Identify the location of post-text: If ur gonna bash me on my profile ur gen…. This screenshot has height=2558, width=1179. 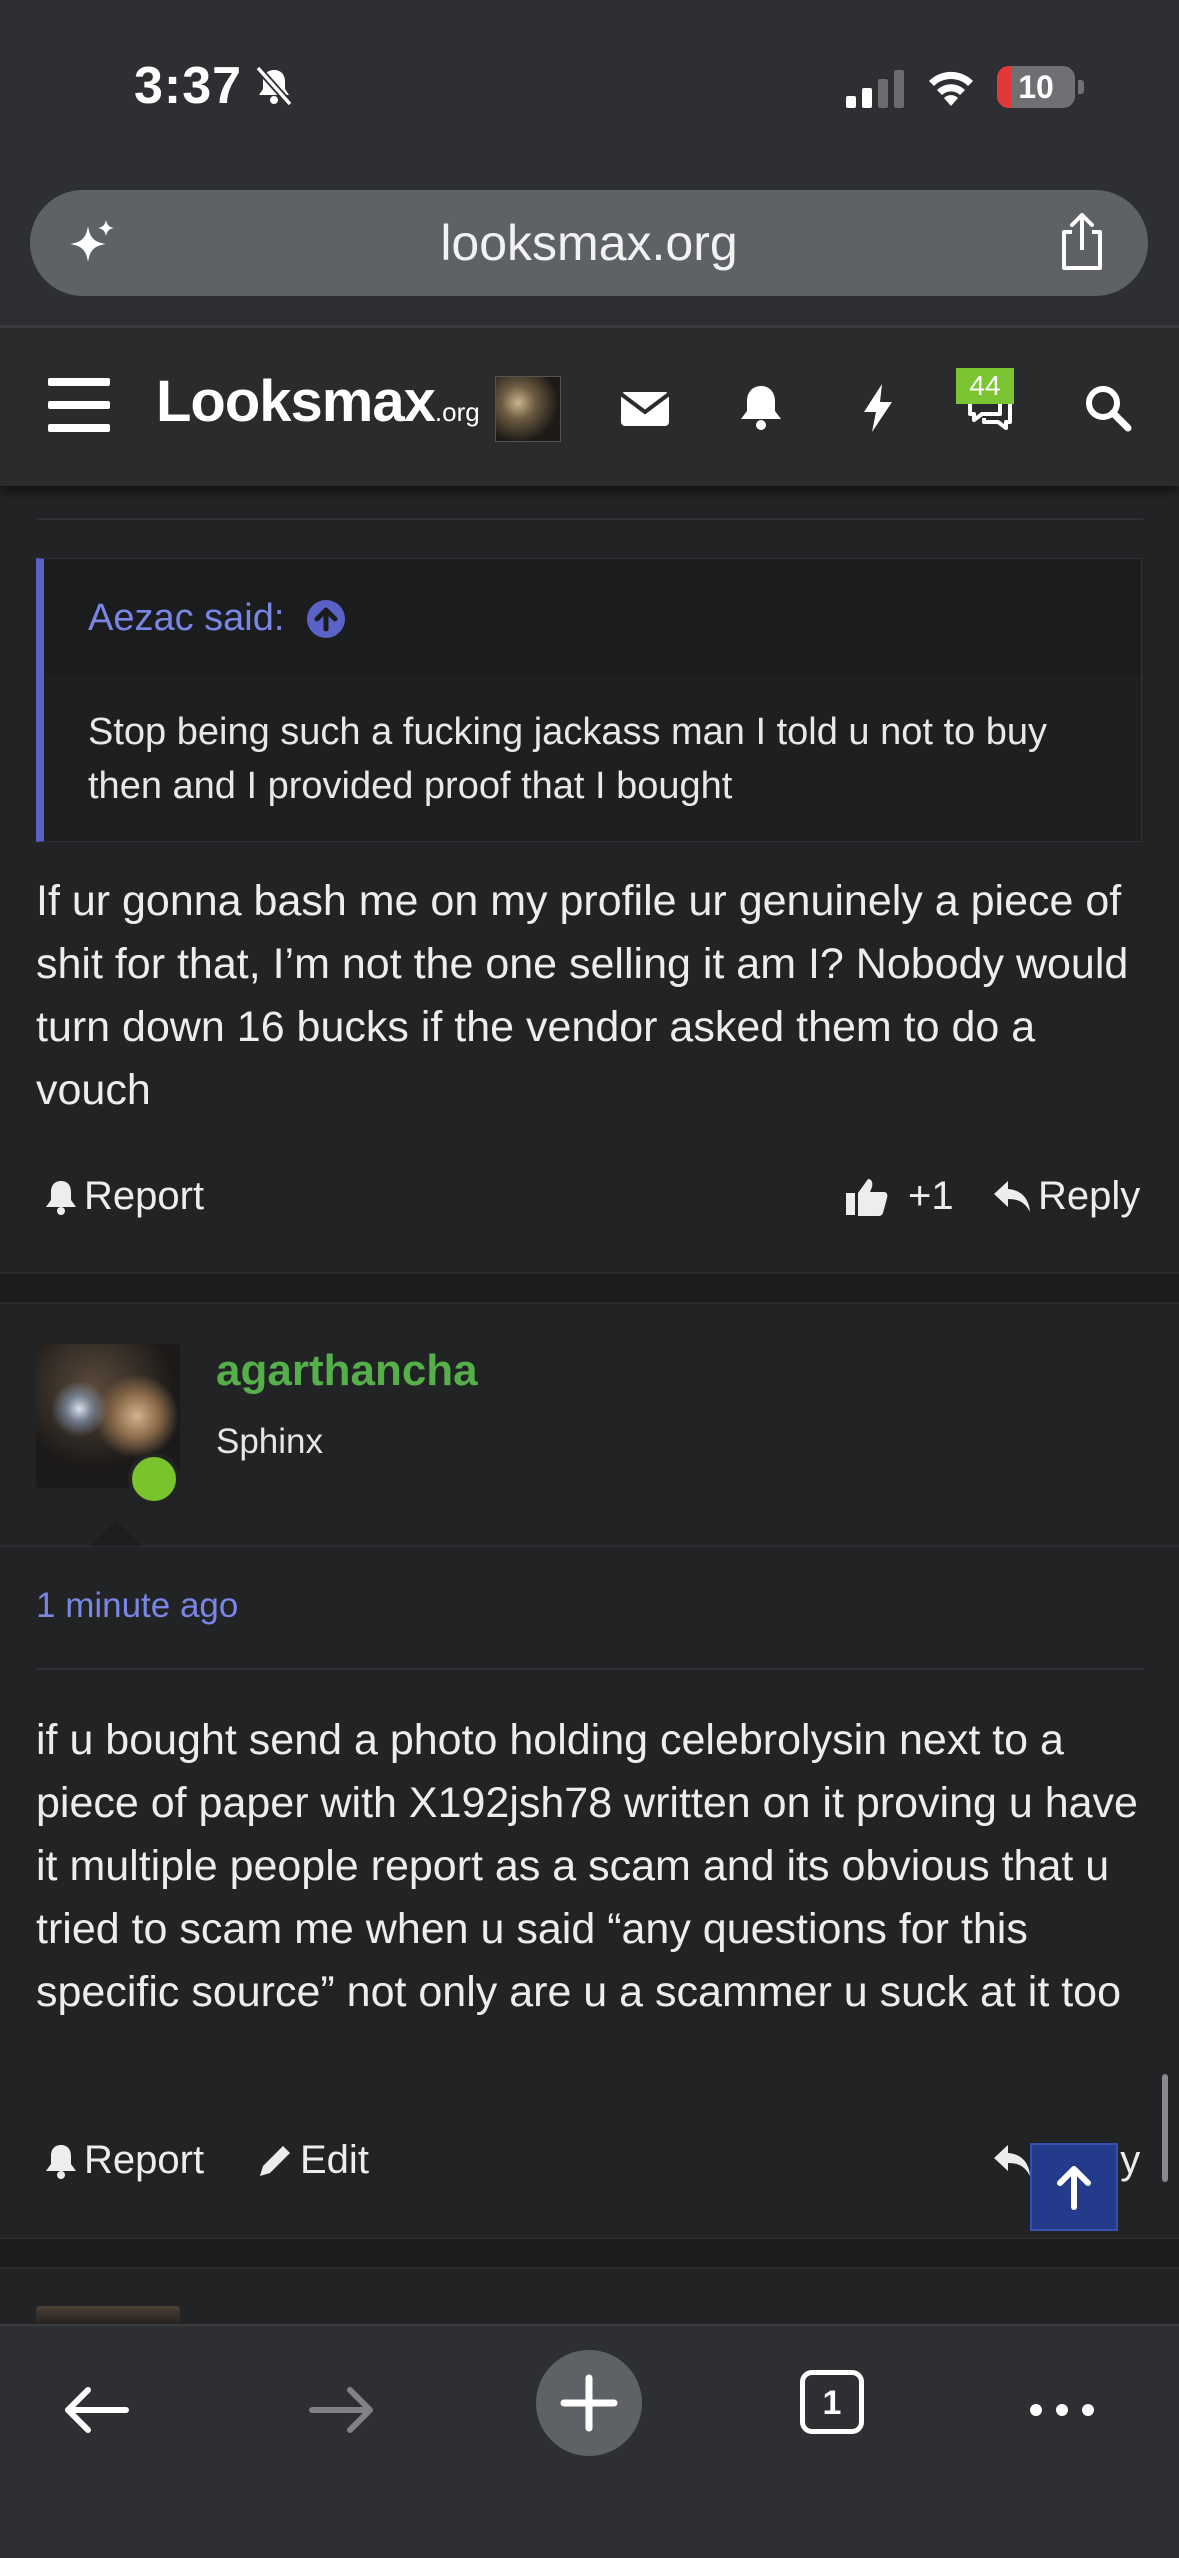
(582, 995).